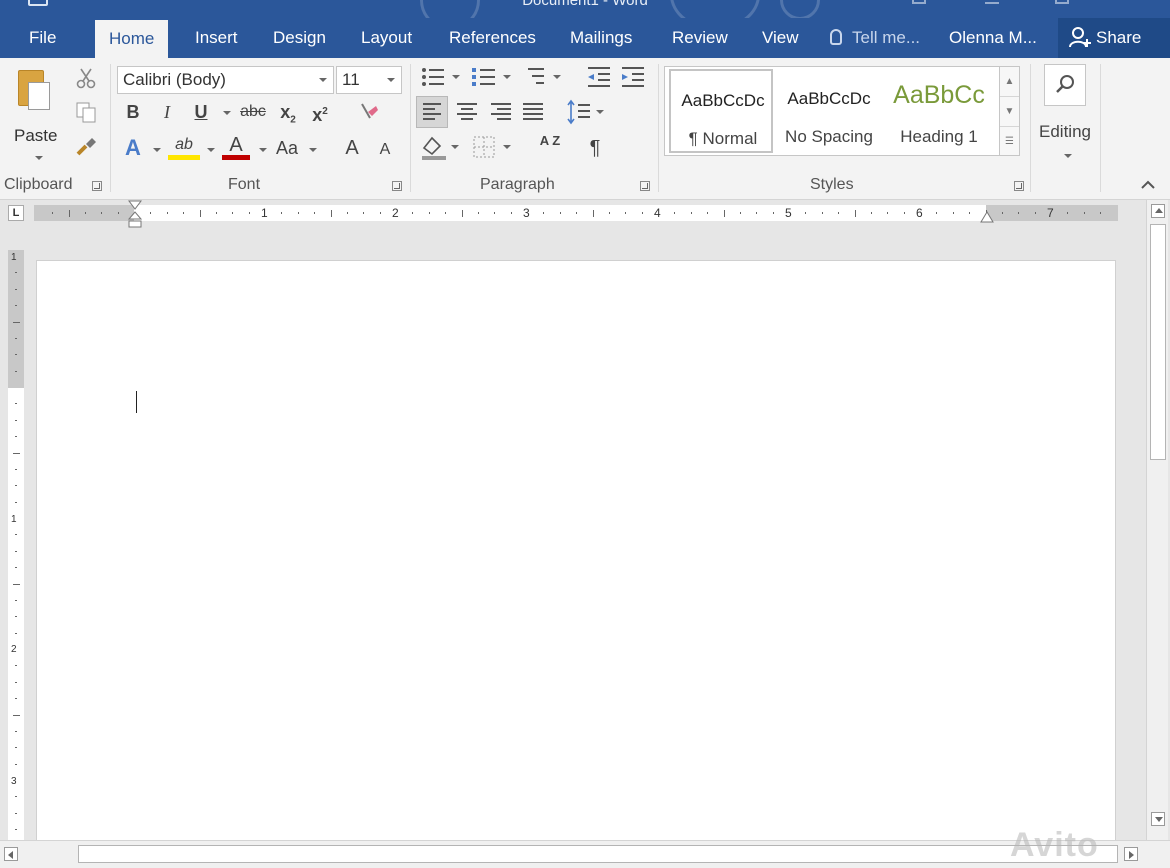 The height and width of the screenshot is (868, 1170). Describe the element at coordinates (11, 854) in the screenshot. I see `scroll-left-icon` at that location.